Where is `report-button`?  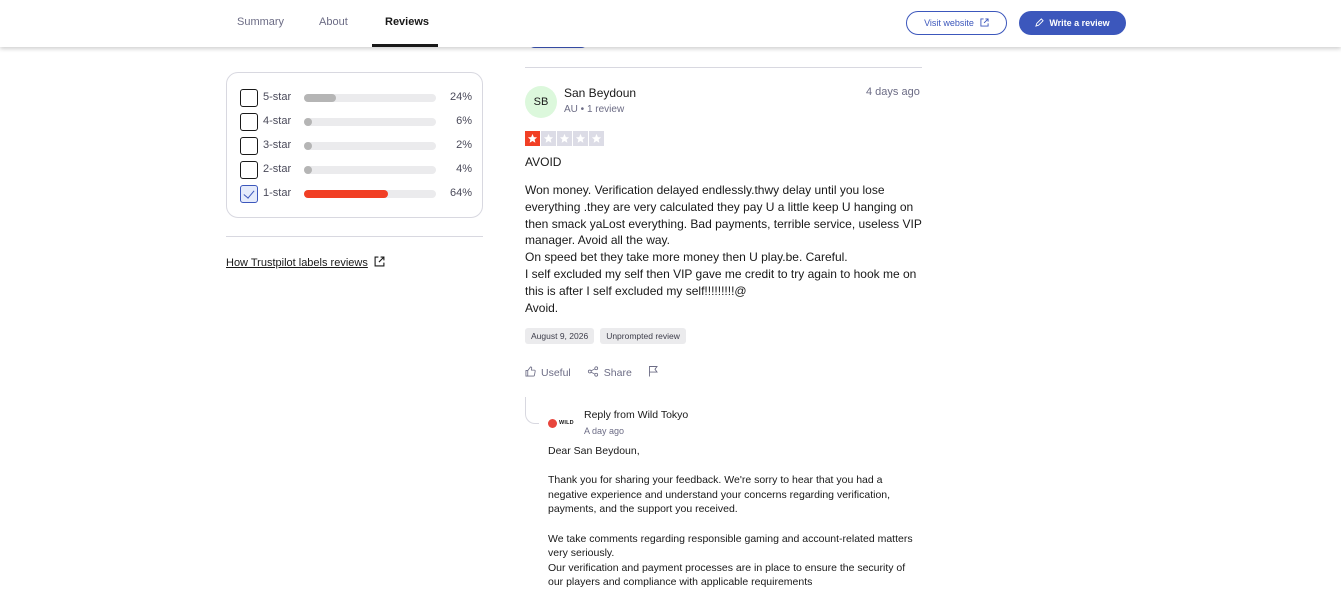
report-button is located at coordinates (653, 372).